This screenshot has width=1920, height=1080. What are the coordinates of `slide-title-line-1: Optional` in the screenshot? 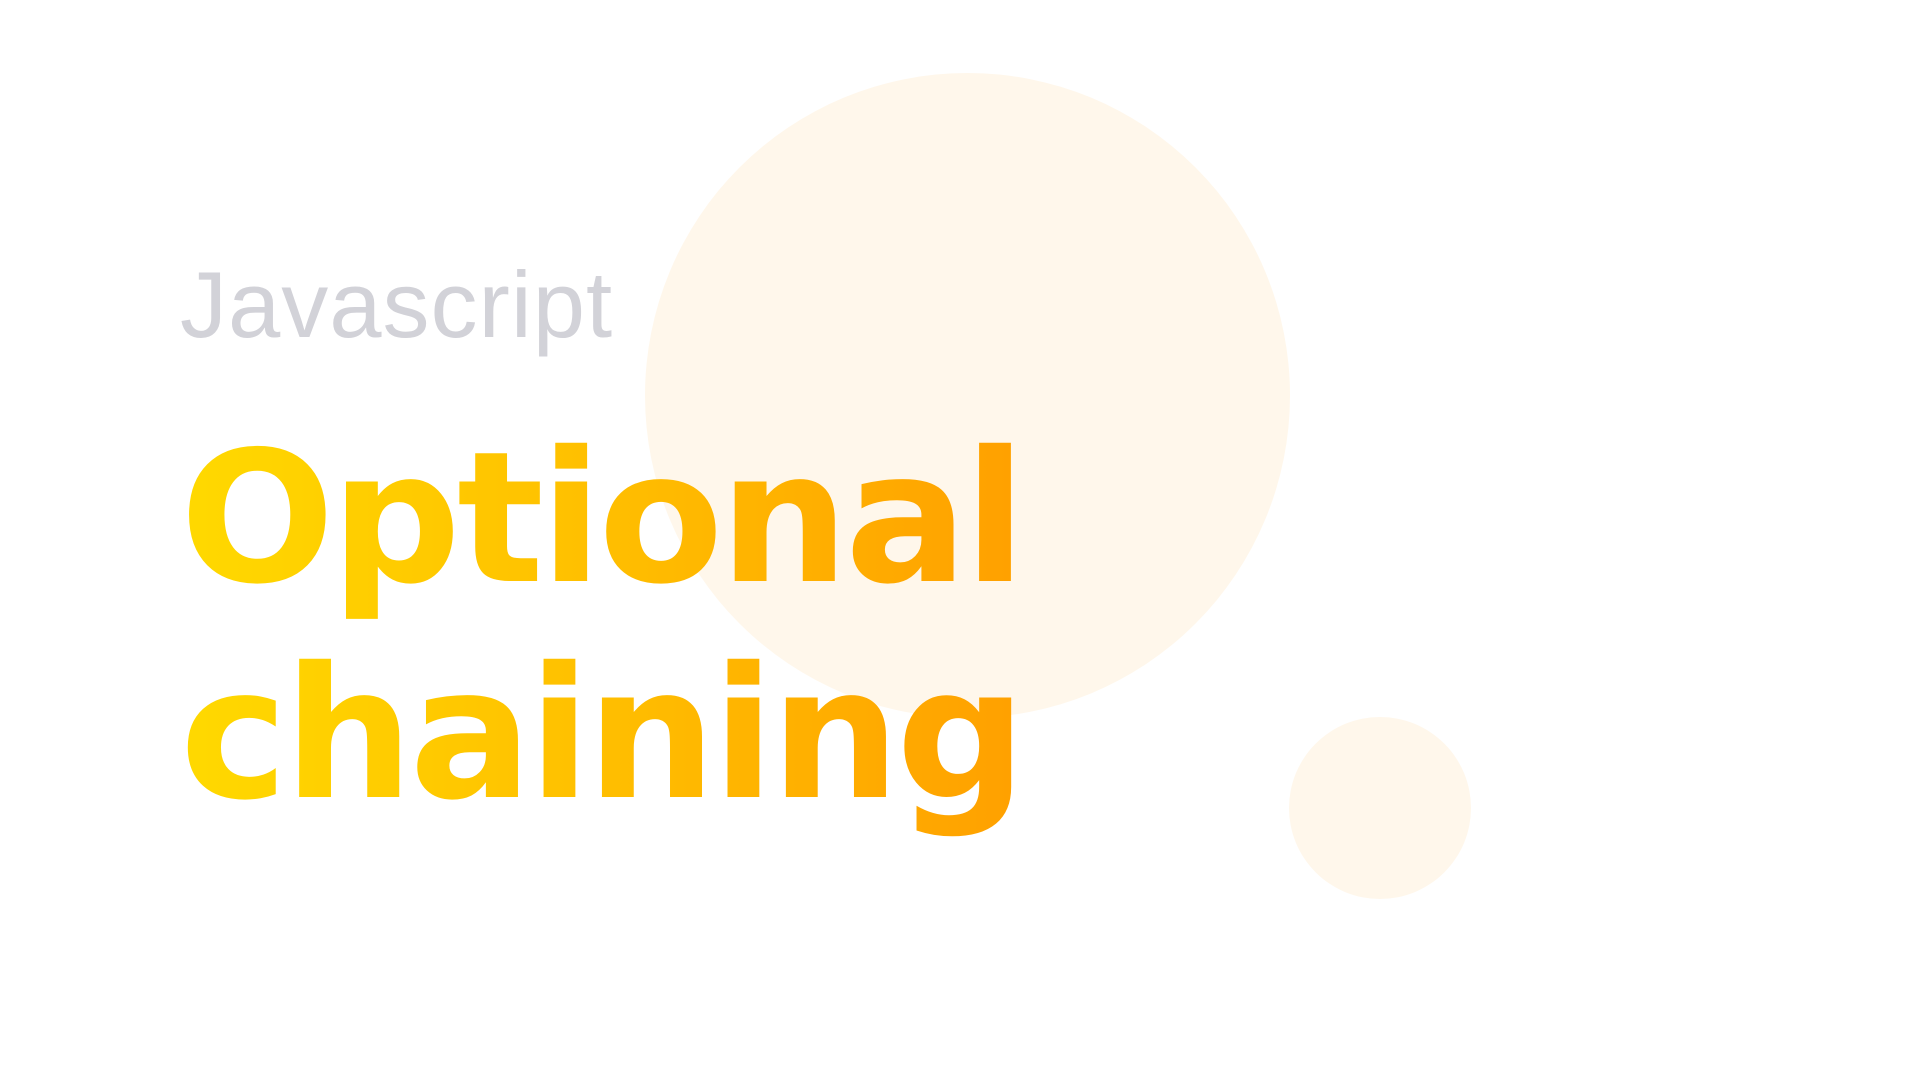 It's located at (601, 518).